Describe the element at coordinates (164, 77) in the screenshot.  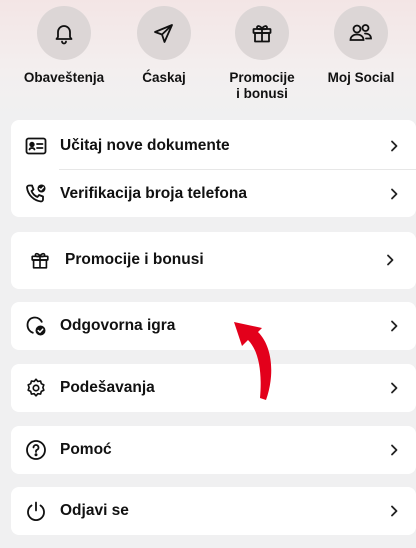
I see `quick-action-label: Ćaskaj` at that location.